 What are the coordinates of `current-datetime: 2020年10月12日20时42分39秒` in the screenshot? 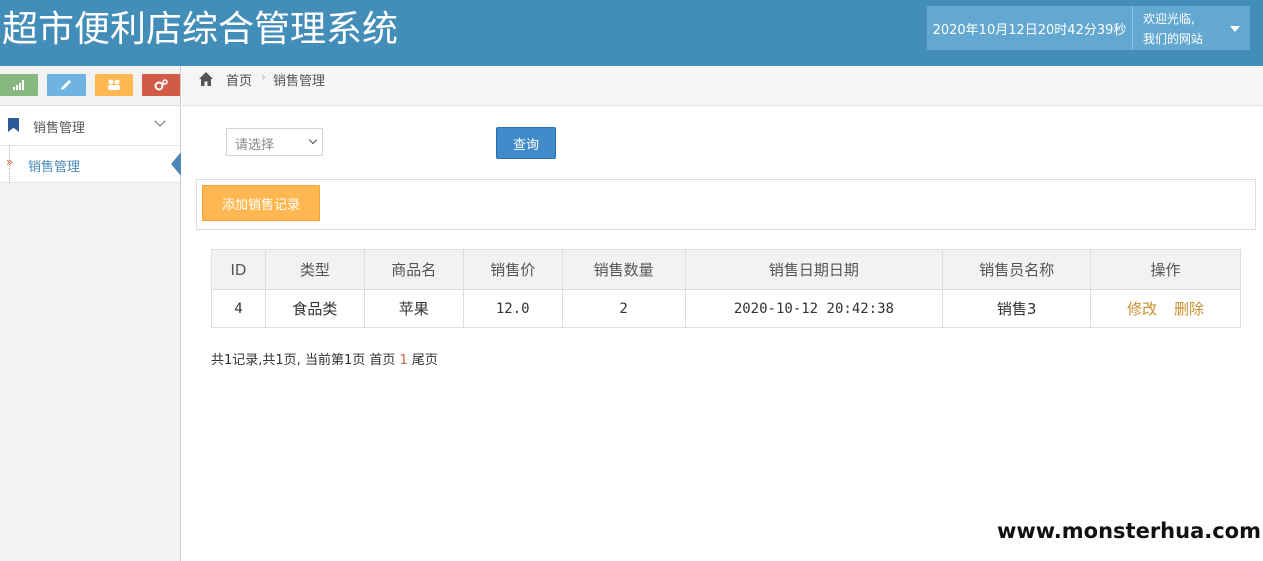 It's located at (1029, 28).